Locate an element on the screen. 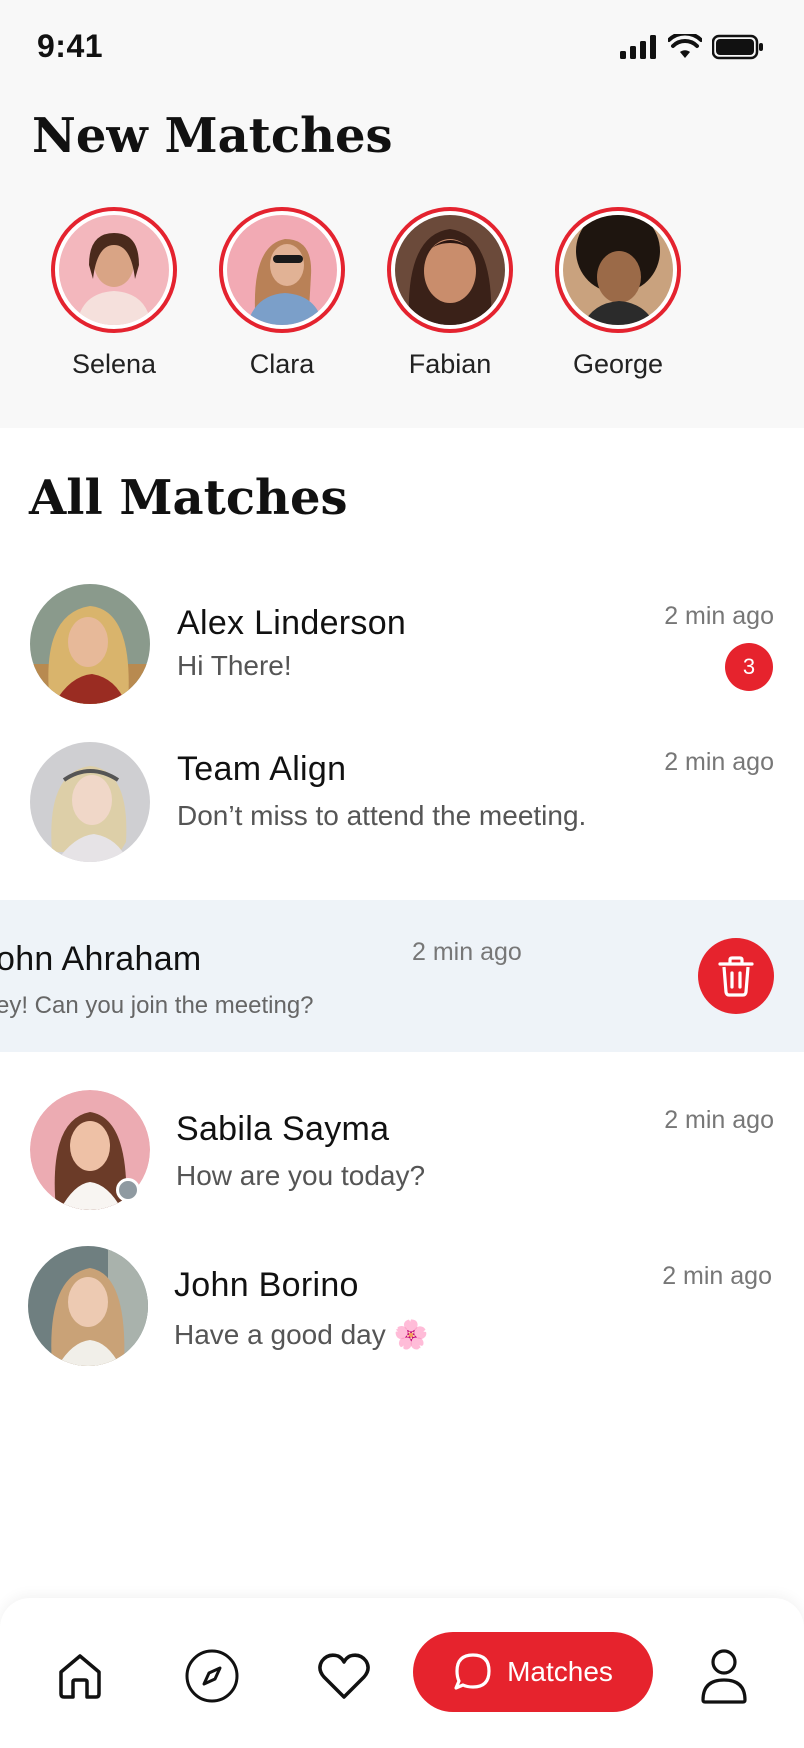  home-icon is located at coordinates (80, 1676).